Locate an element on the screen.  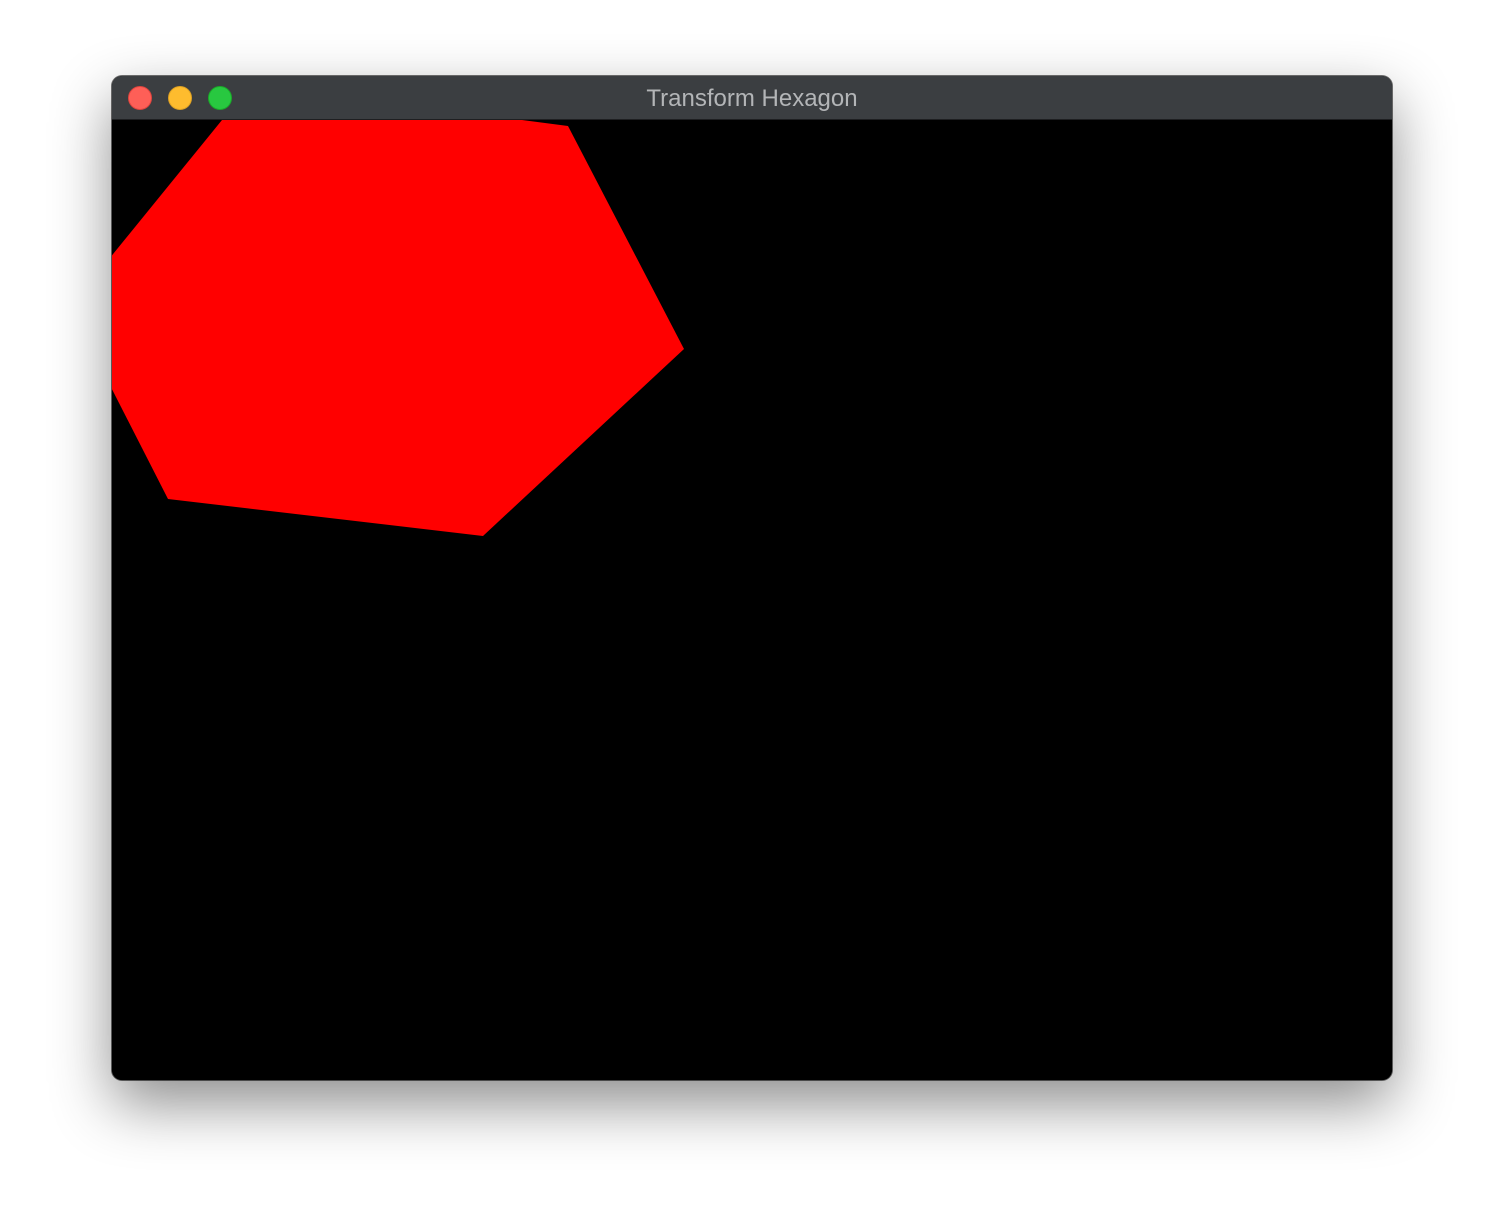
window-title: Transform Hexagon is located at coordinates (752, 98).